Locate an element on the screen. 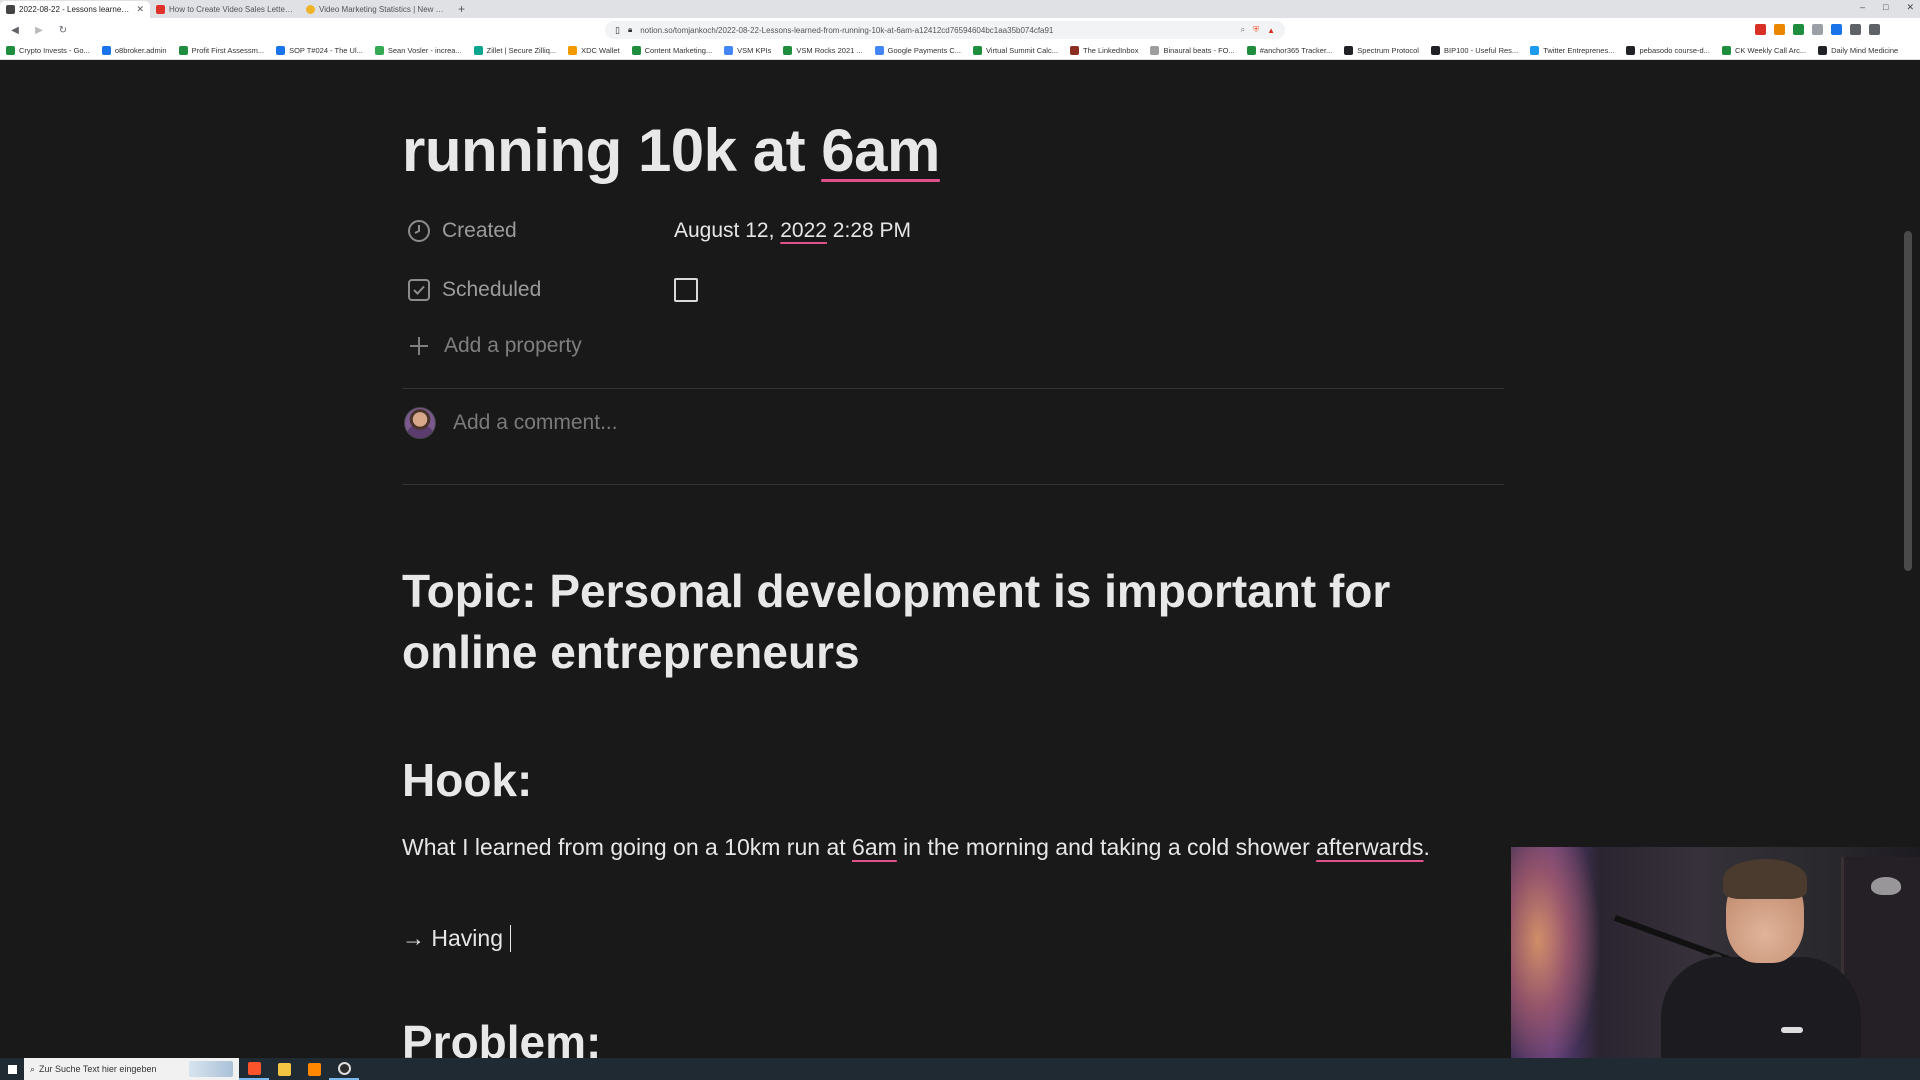 This screenshot has width=1920, height=1080. bookmark-label: o8broker.admin is located at coordinates (140, 50).